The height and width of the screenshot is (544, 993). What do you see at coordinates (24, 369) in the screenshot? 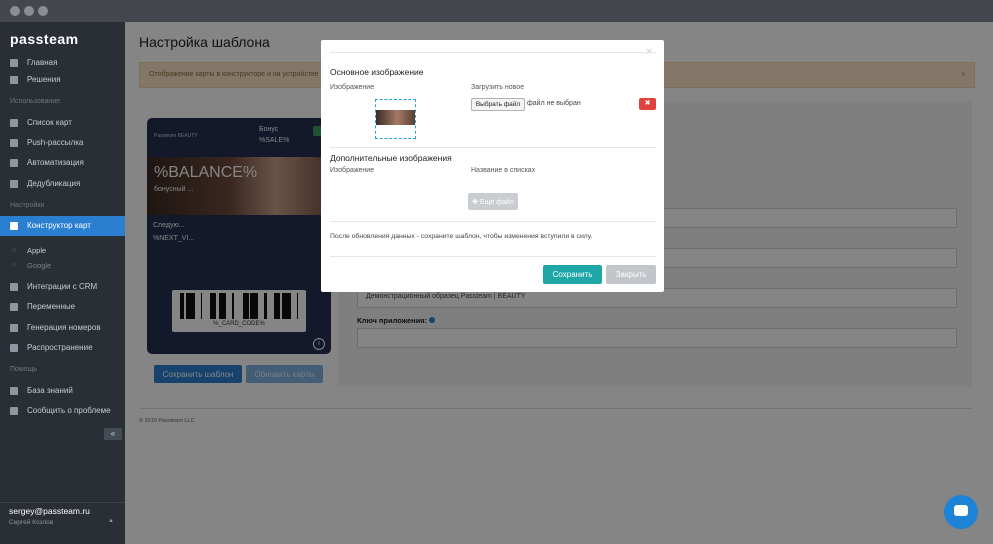
I see `section-help: Помощь` at bounding box center [24, 369].